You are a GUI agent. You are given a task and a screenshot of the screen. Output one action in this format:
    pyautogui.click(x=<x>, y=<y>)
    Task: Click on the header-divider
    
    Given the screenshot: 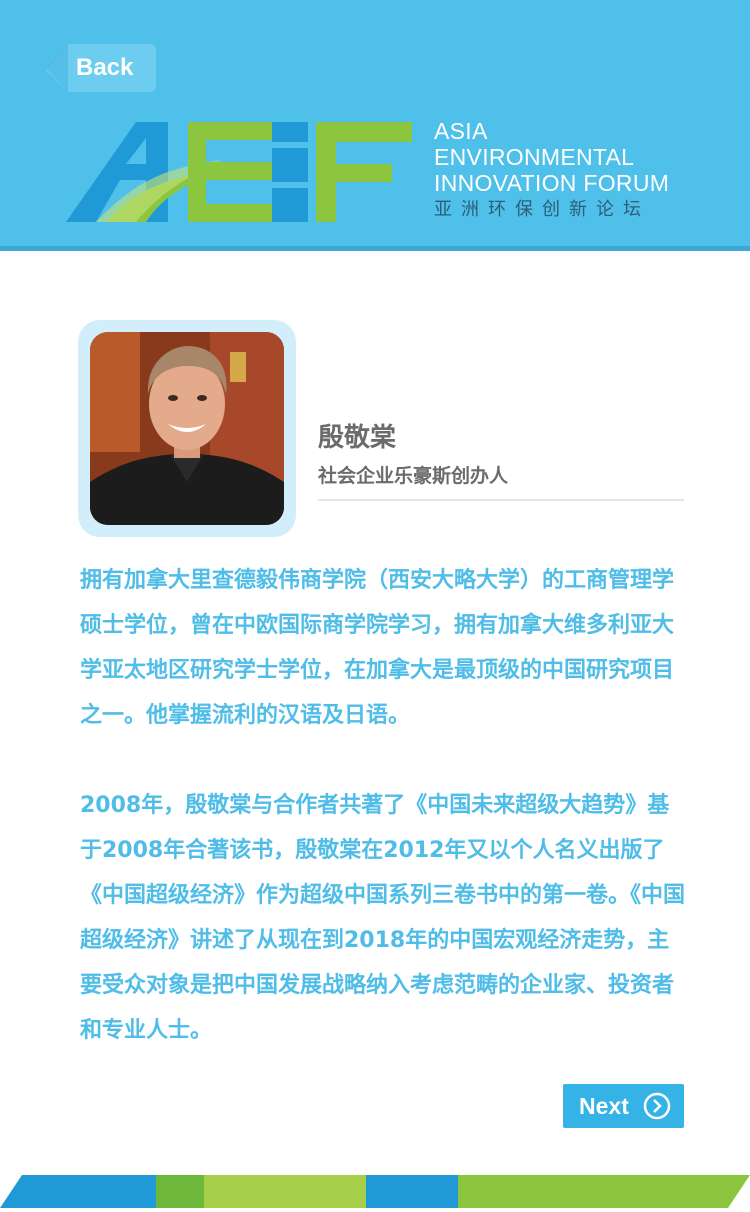 What is the action you would take?
    pyautogui.click(x=375, y=248)
    